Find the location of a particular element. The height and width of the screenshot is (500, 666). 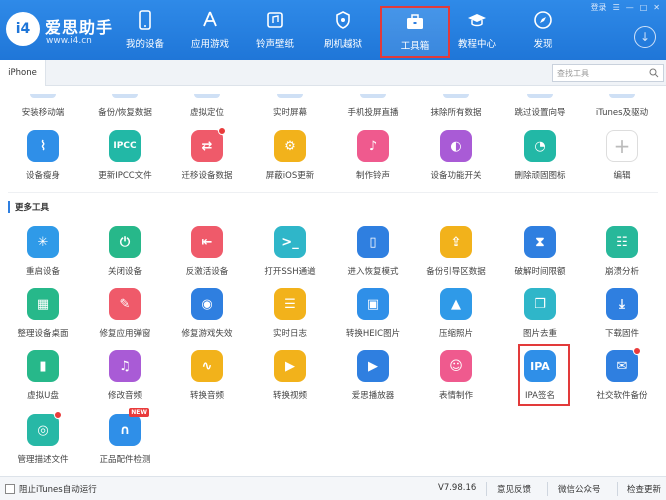

image-convert-icon: ▣ is located at coordinates (373, 304).